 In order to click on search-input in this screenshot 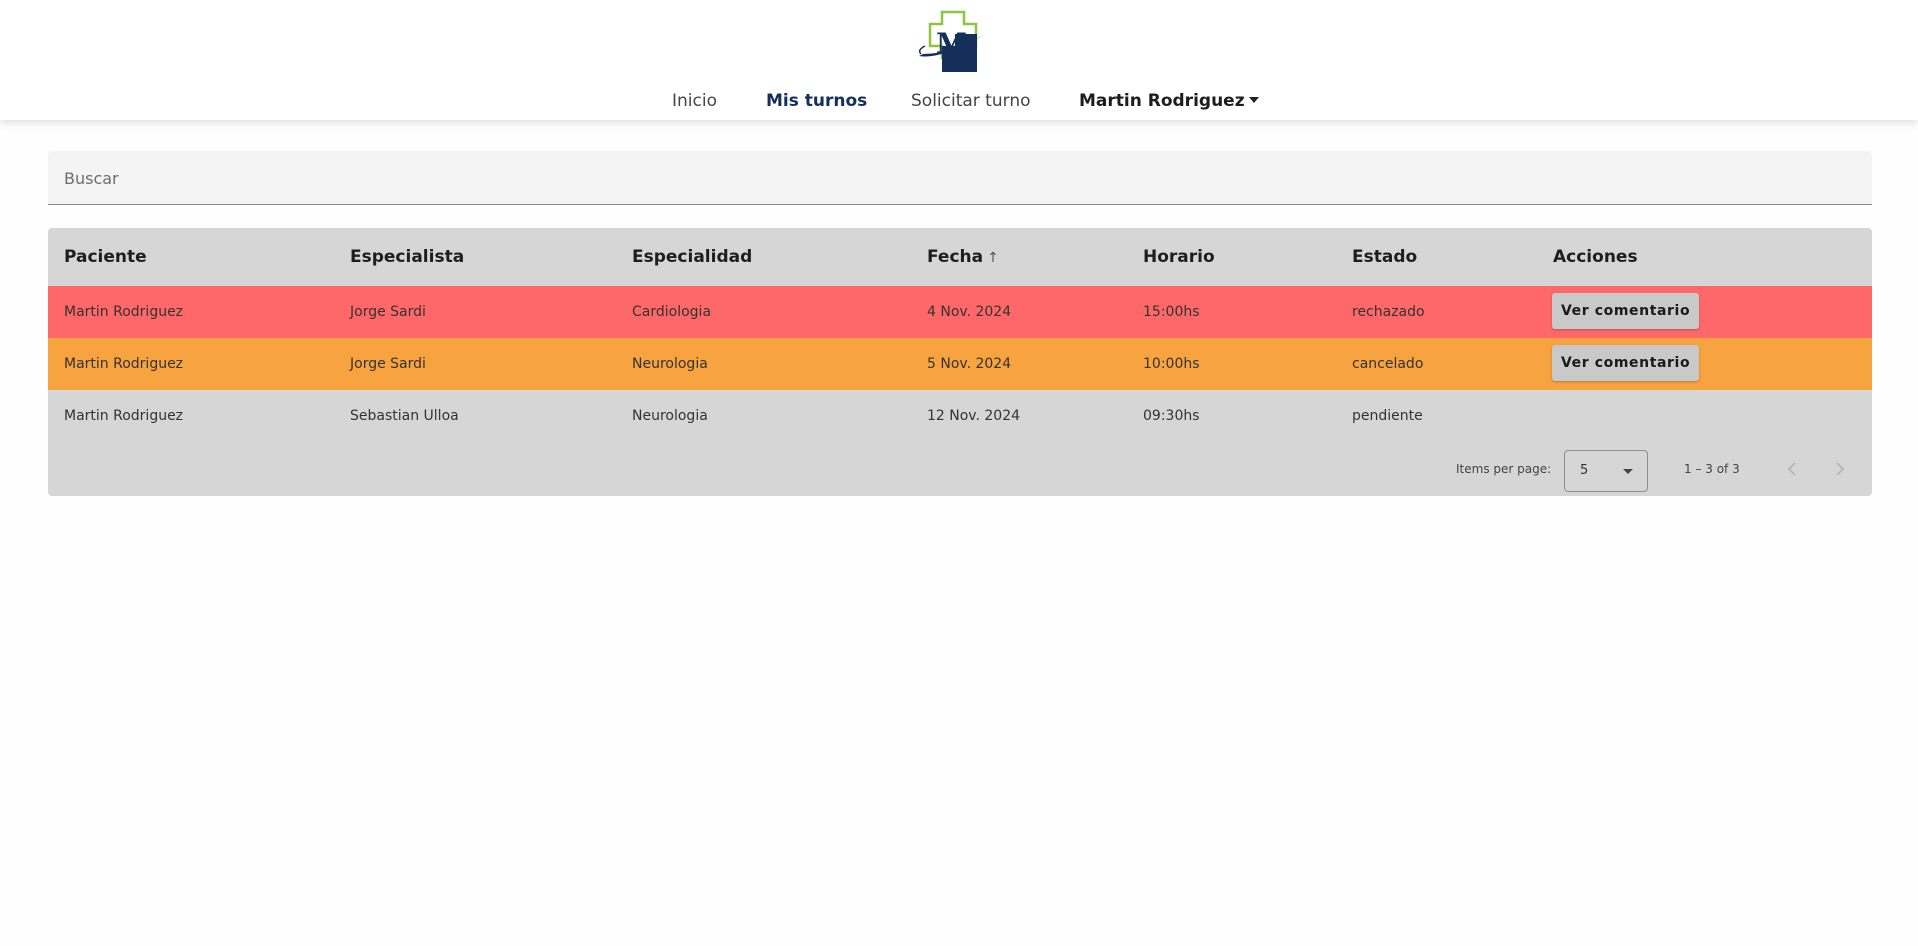, I will do `click(959, 178)`.